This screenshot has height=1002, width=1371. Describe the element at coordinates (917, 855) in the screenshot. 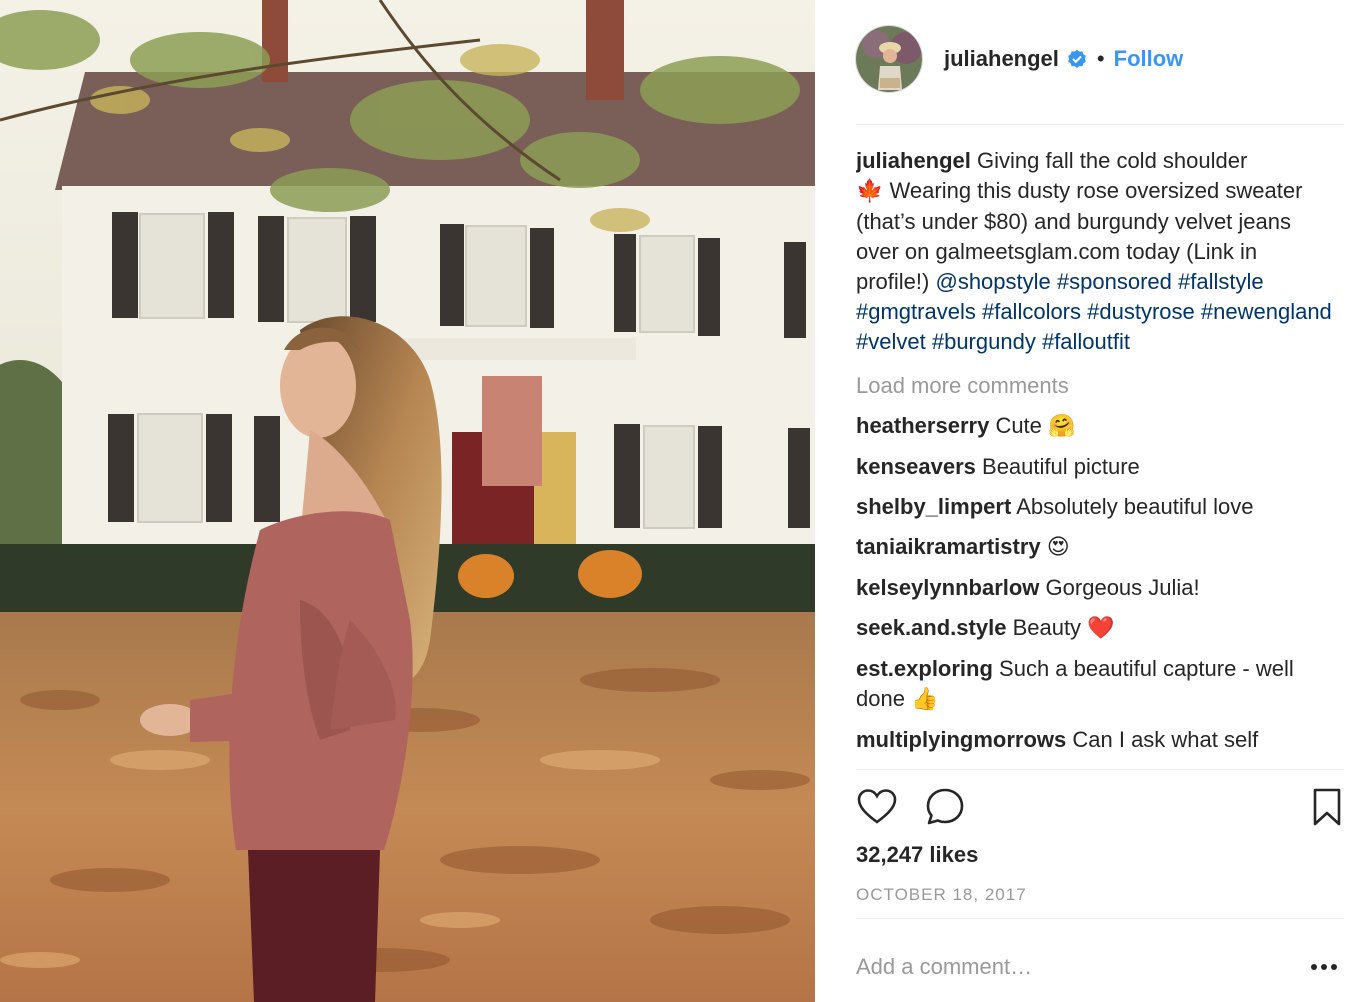

I see `likes-count: 32,247 likes` at that location.